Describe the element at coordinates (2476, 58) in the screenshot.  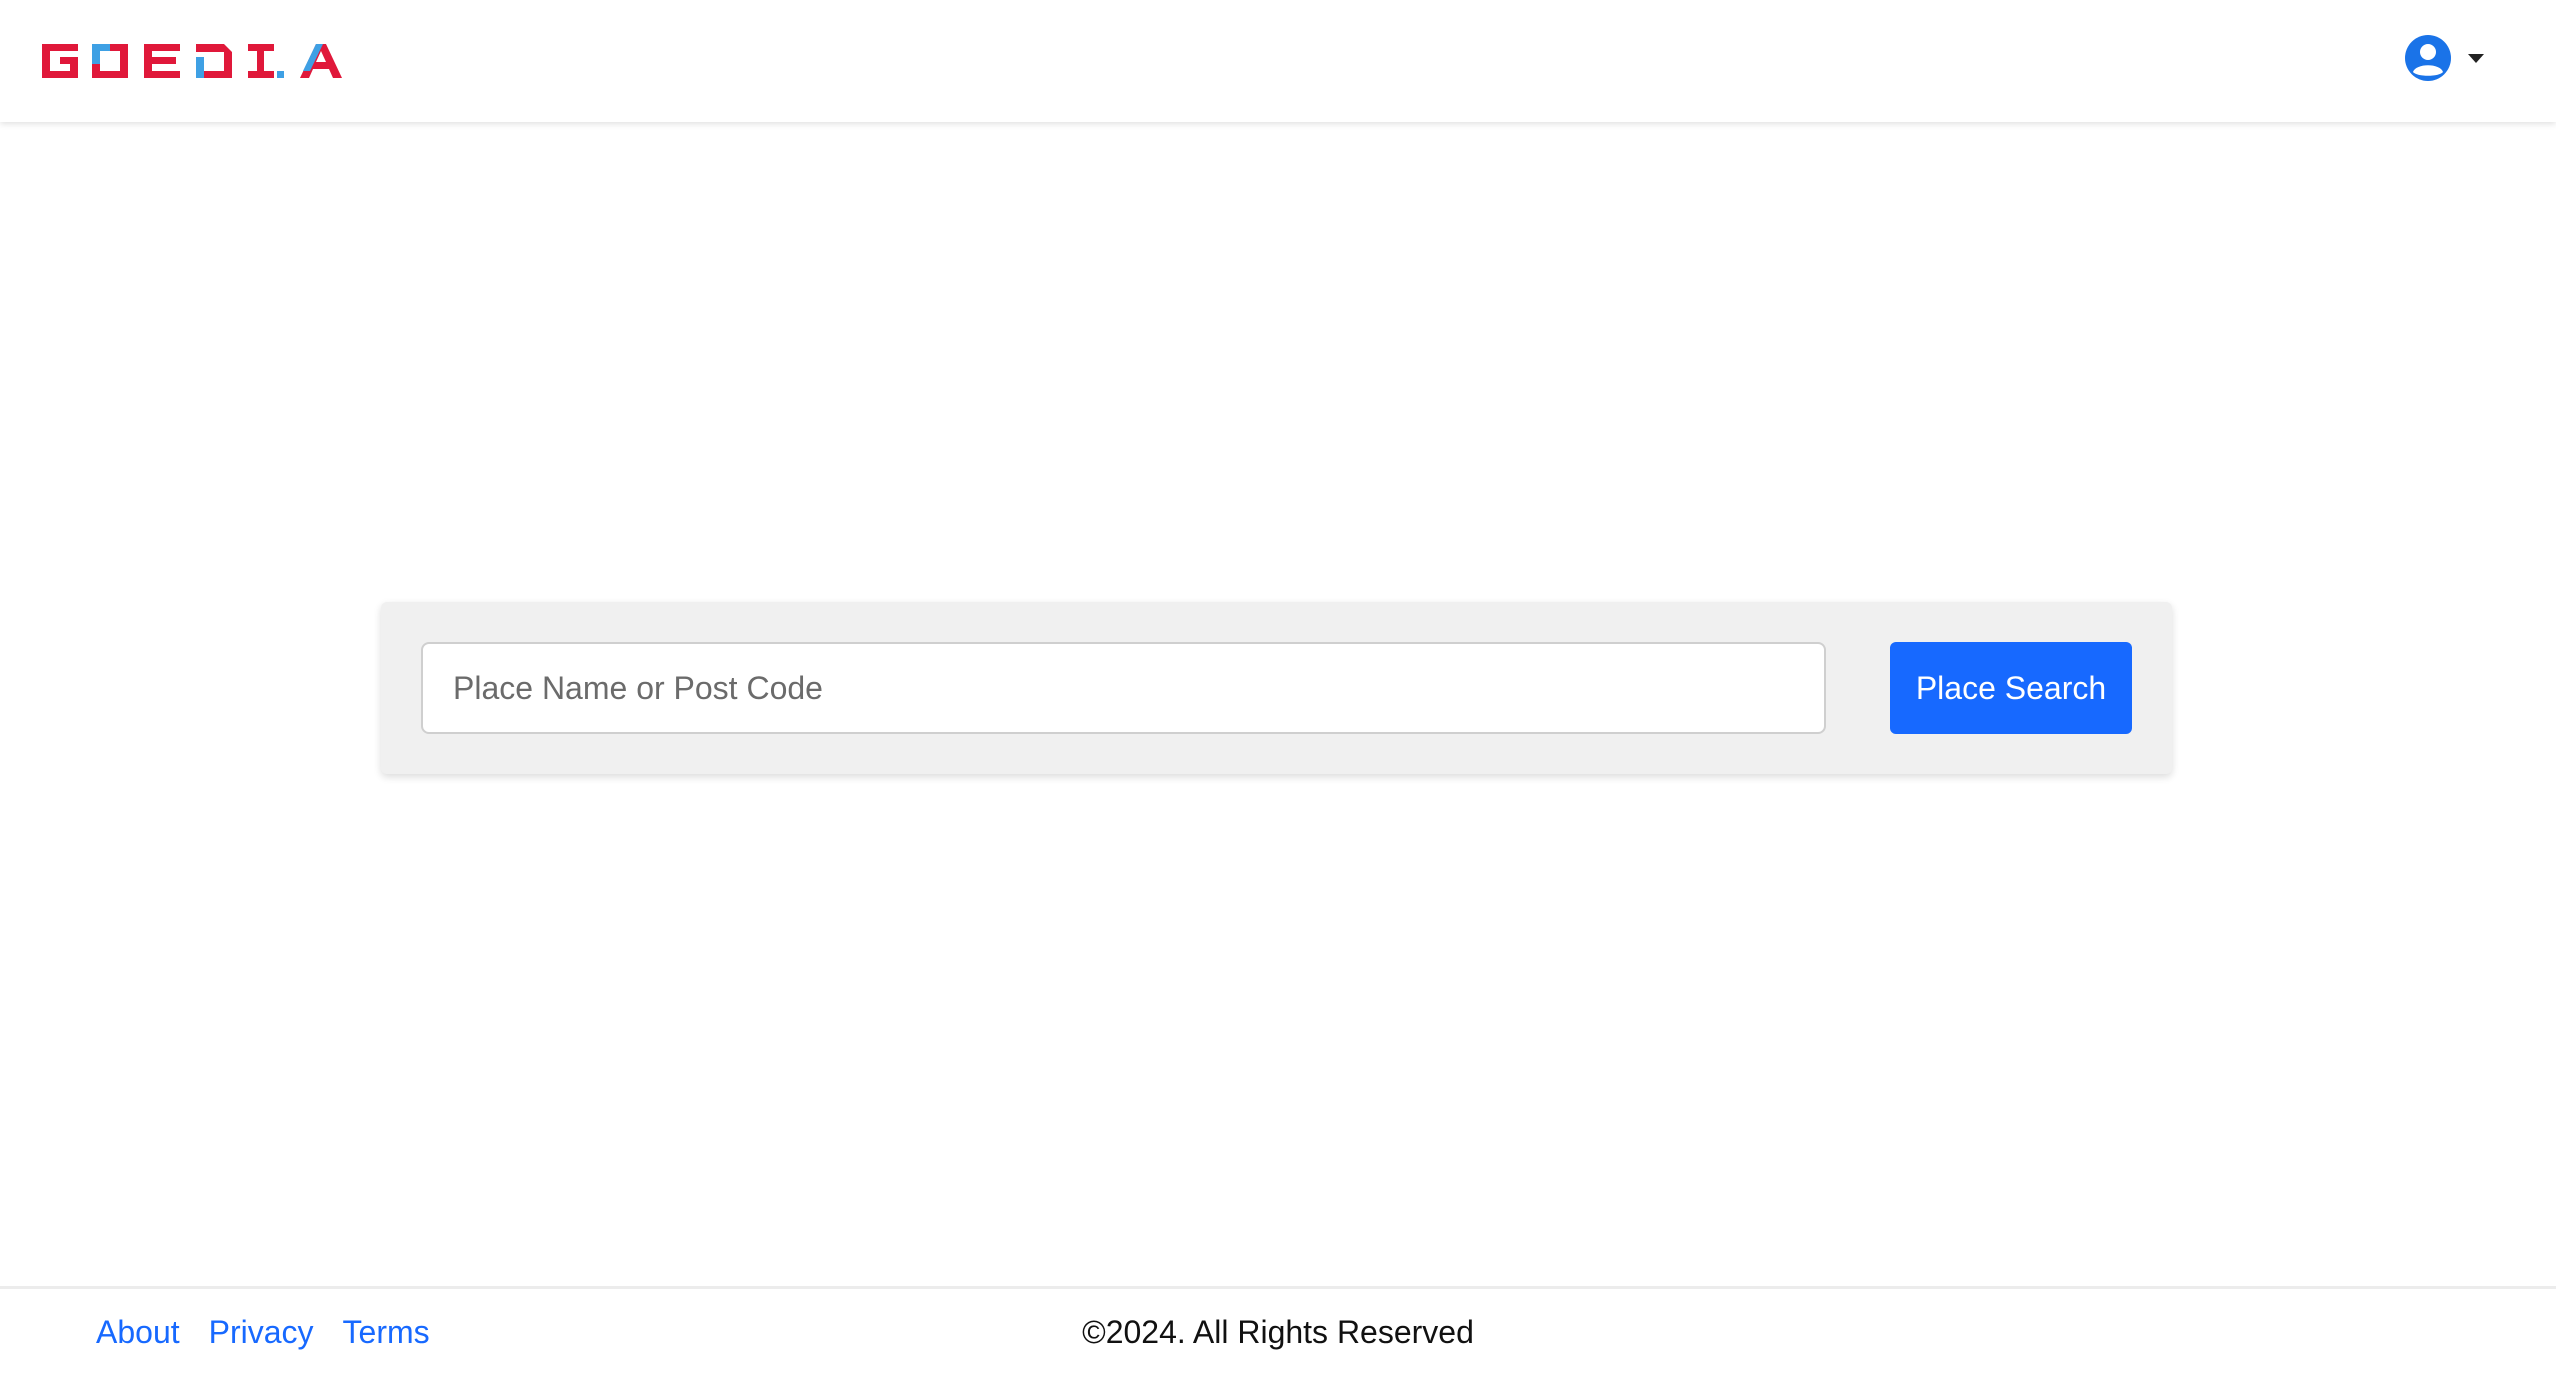
I see `caret-down-icon` at that location.